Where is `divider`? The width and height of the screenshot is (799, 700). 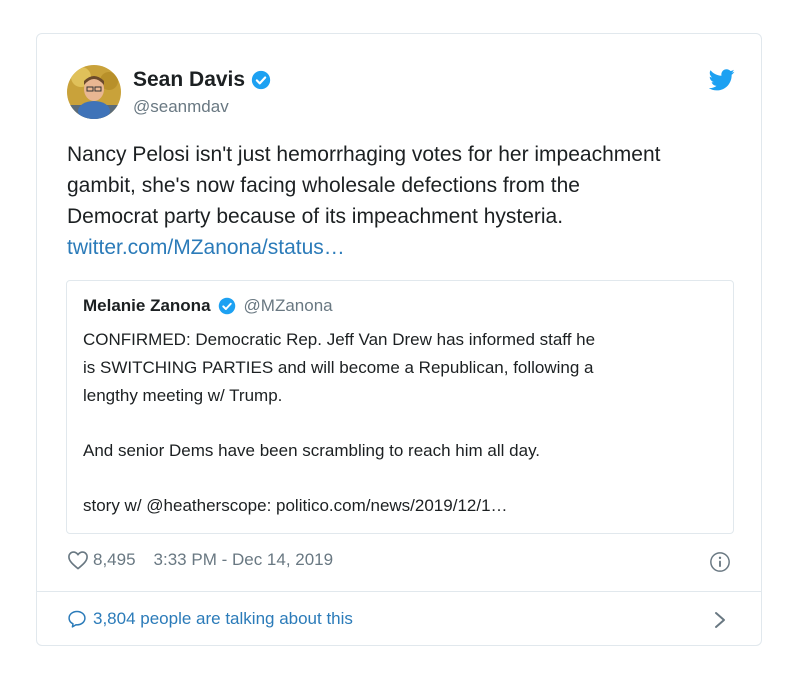 divider is located at coordinates (399, 591).